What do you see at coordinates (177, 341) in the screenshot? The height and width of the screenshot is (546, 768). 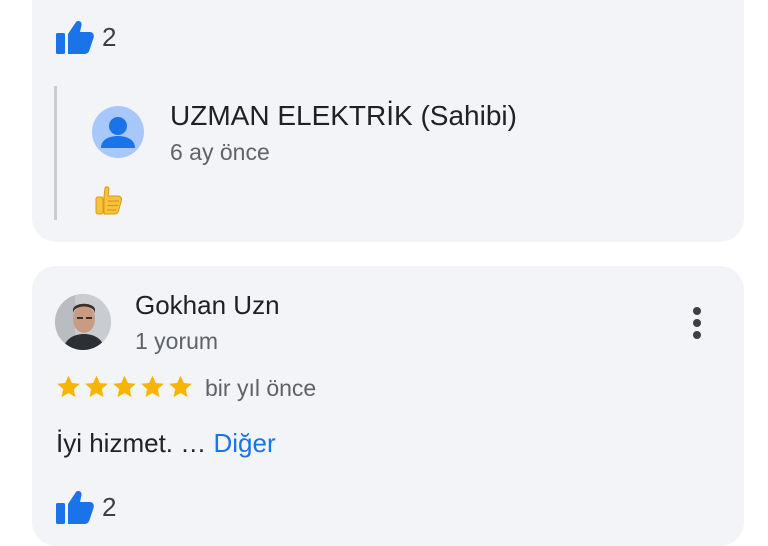 I see `reviewer-review-count: 1 yorum` at bounding box center [177, 341].